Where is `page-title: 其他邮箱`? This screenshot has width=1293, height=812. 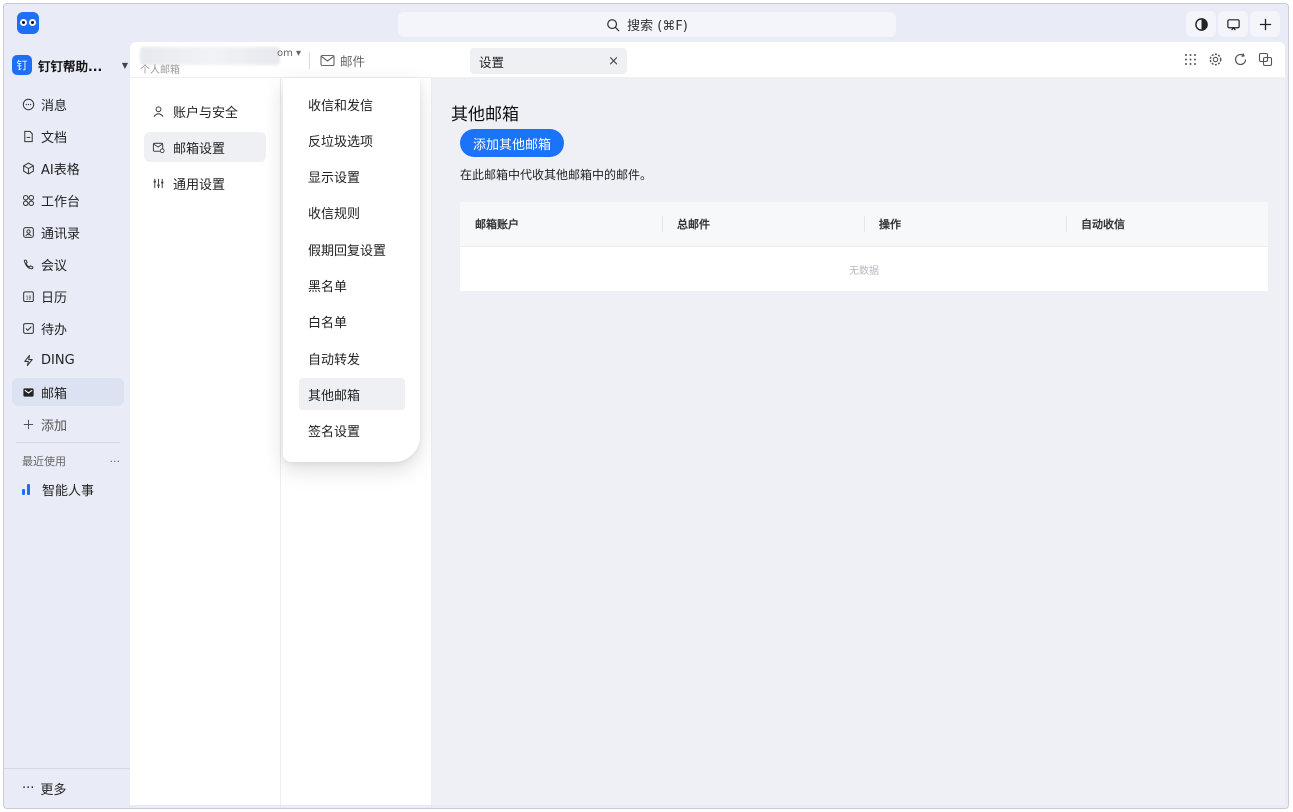 page-title: 其他邮箱 is located at coordinates (485, 115).